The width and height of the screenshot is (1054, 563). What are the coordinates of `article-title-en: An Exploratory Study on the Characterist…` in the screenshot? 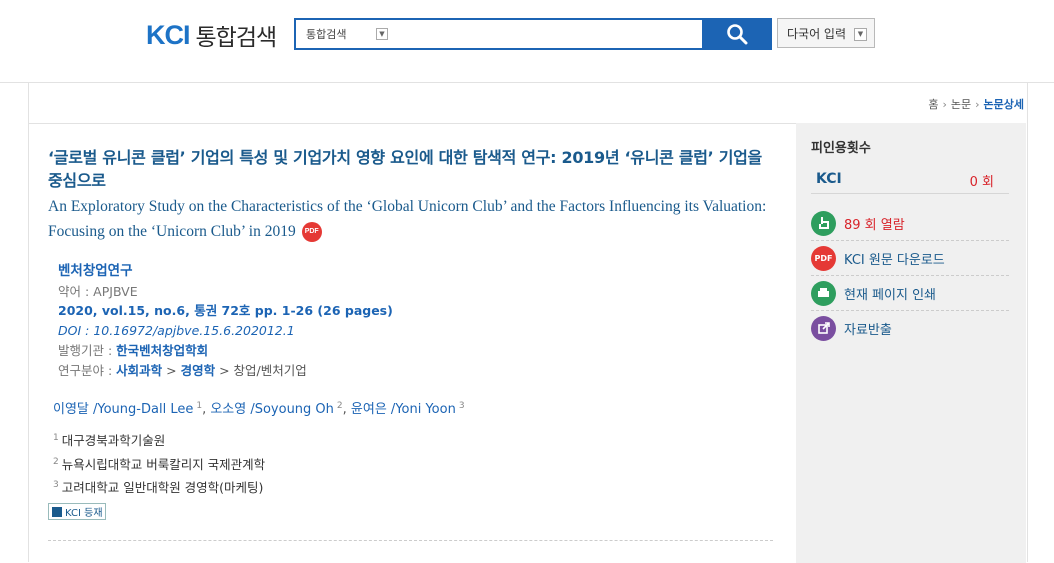 It's located at (410, 219).